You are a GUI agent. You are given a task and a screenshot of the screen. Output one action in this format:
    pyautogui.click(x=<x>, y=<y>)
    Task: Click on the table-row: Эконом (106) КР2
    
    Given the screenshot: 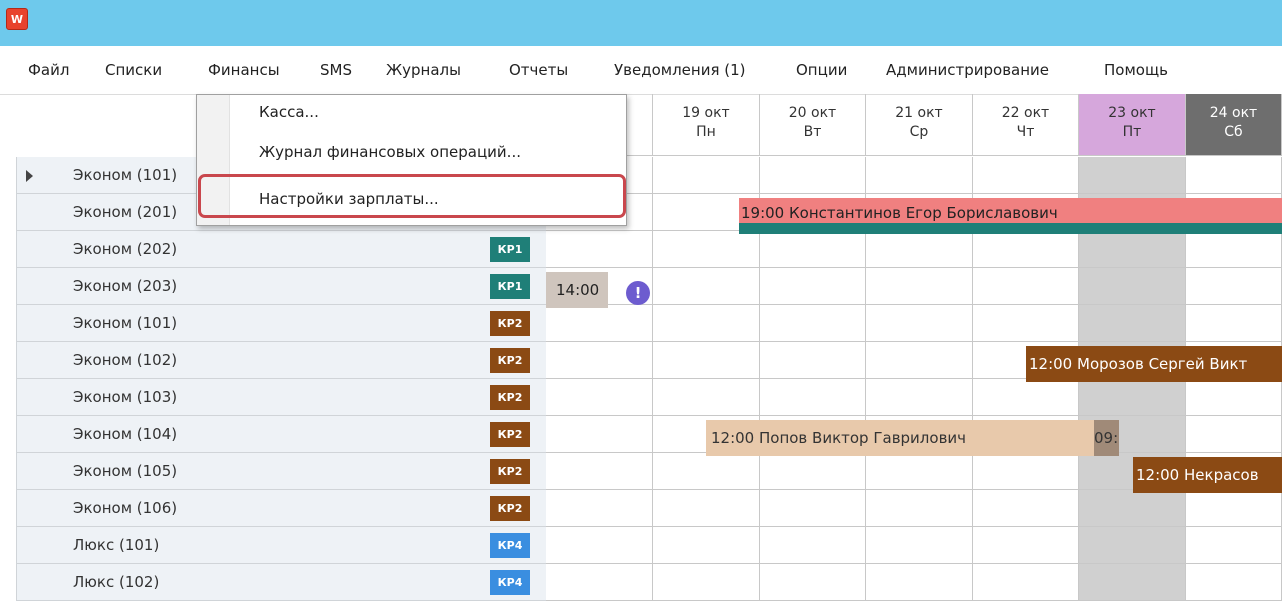 What is the action you would take?
    pyautogui.click(x=641, y=508)
    